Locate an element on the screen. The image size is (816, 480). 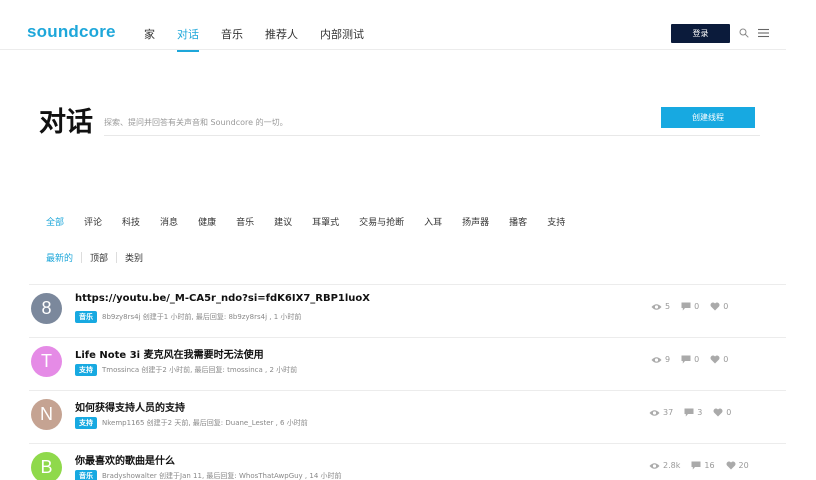
nav-home: 家 is located at coordinates (149, 34).